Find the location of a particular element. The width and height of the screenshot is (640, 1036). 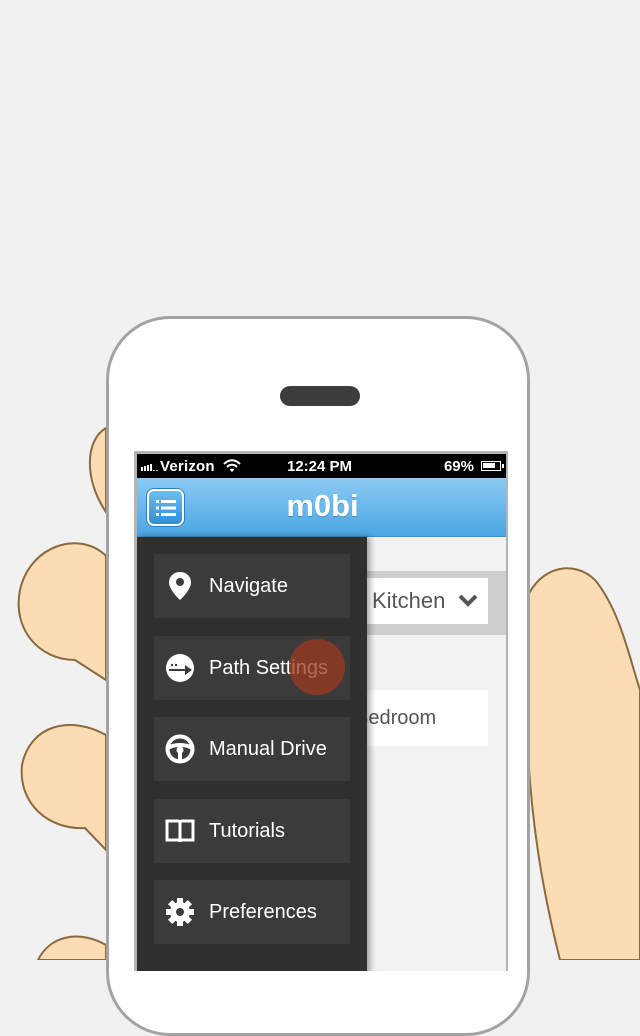

nav-bar: m0bi is located at coordinates (321, 507).